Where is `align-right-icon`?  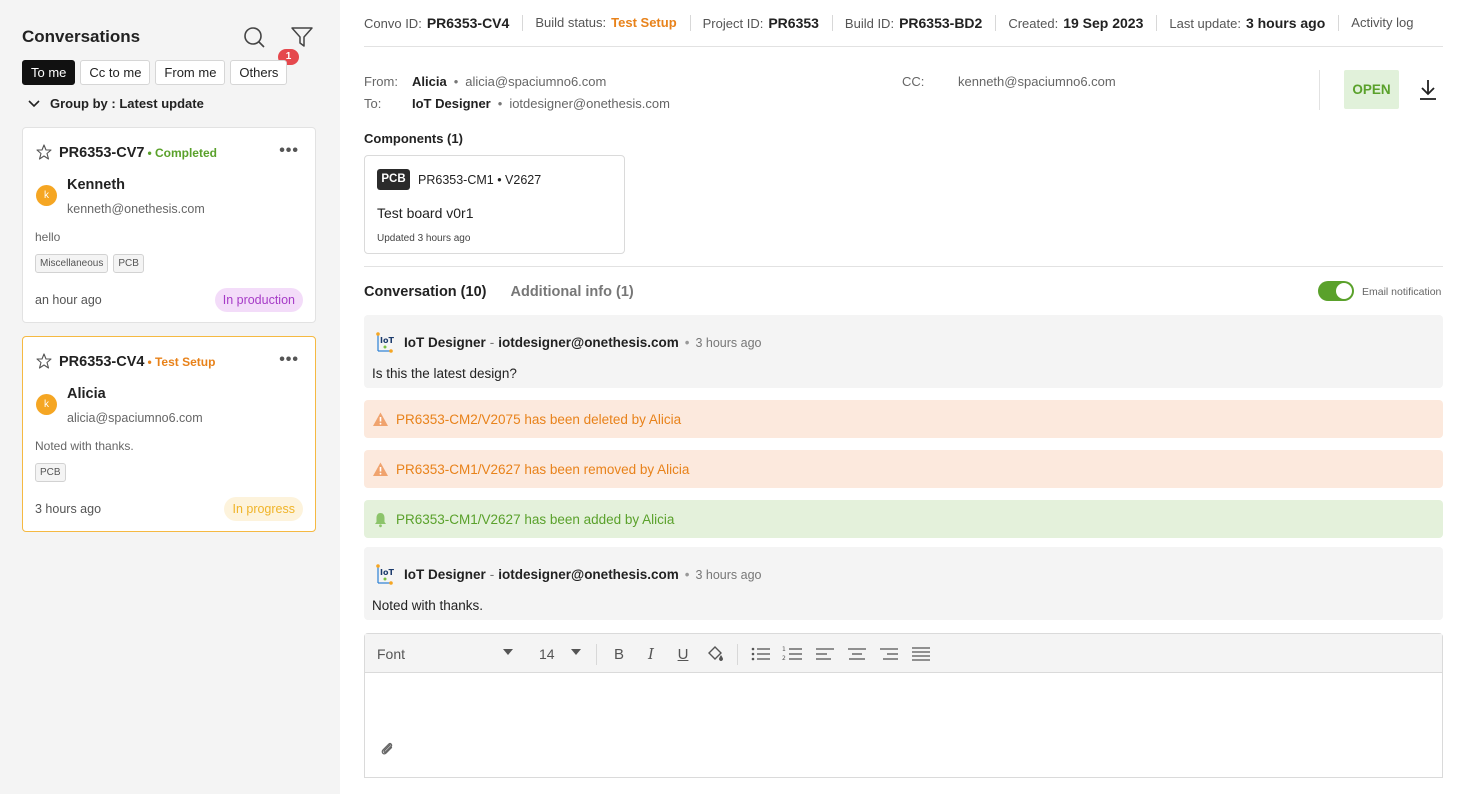
align-right-icon is located at coordinates (889, 654).